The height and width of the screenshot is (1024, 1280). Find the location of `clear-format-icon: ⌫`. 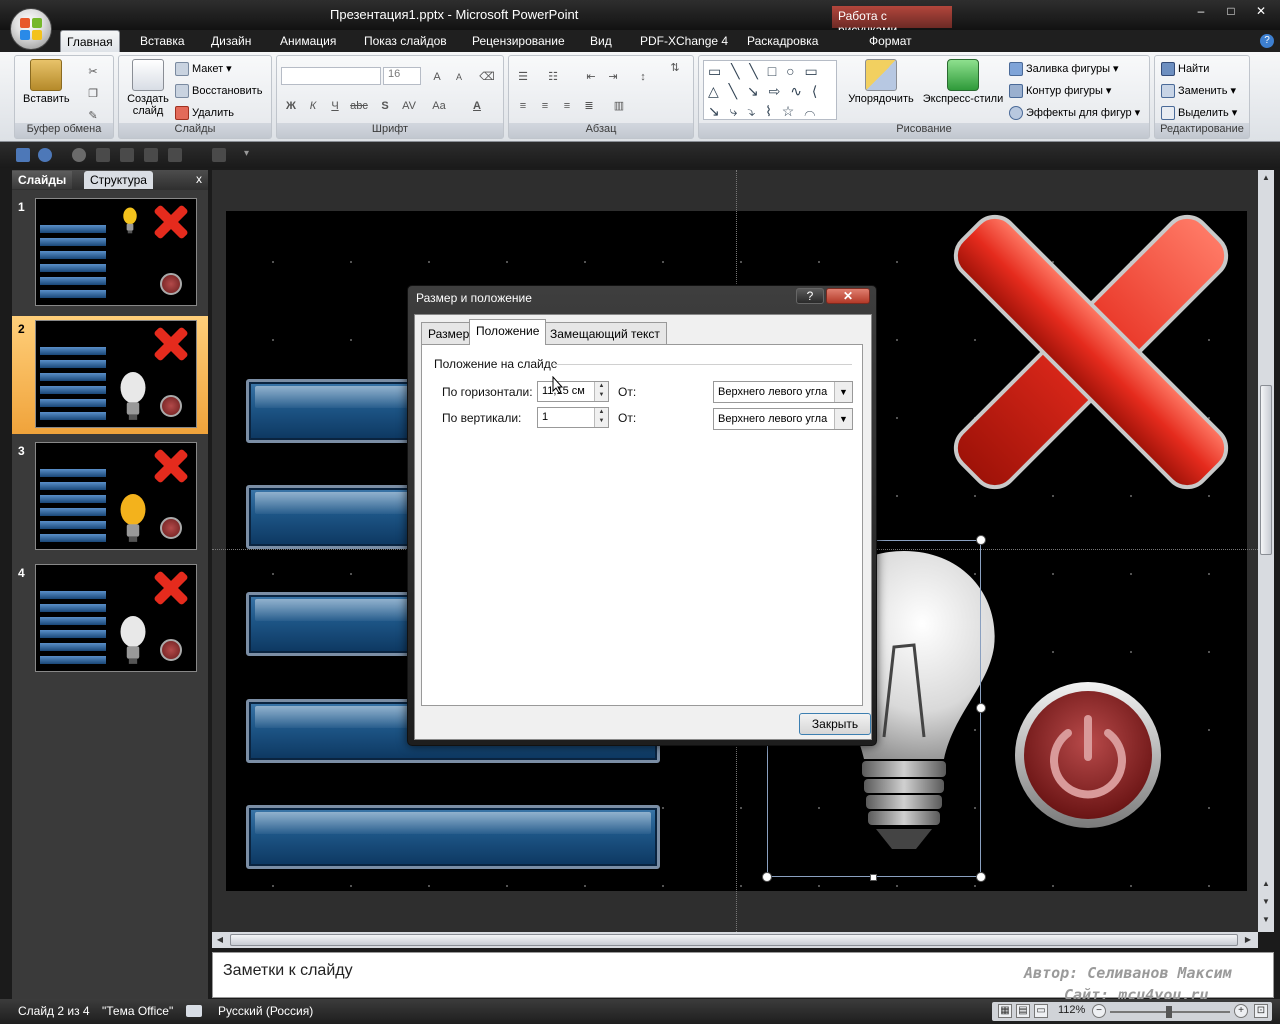

clear-format-icon: ⌫ is located at coordinates (487, 76).